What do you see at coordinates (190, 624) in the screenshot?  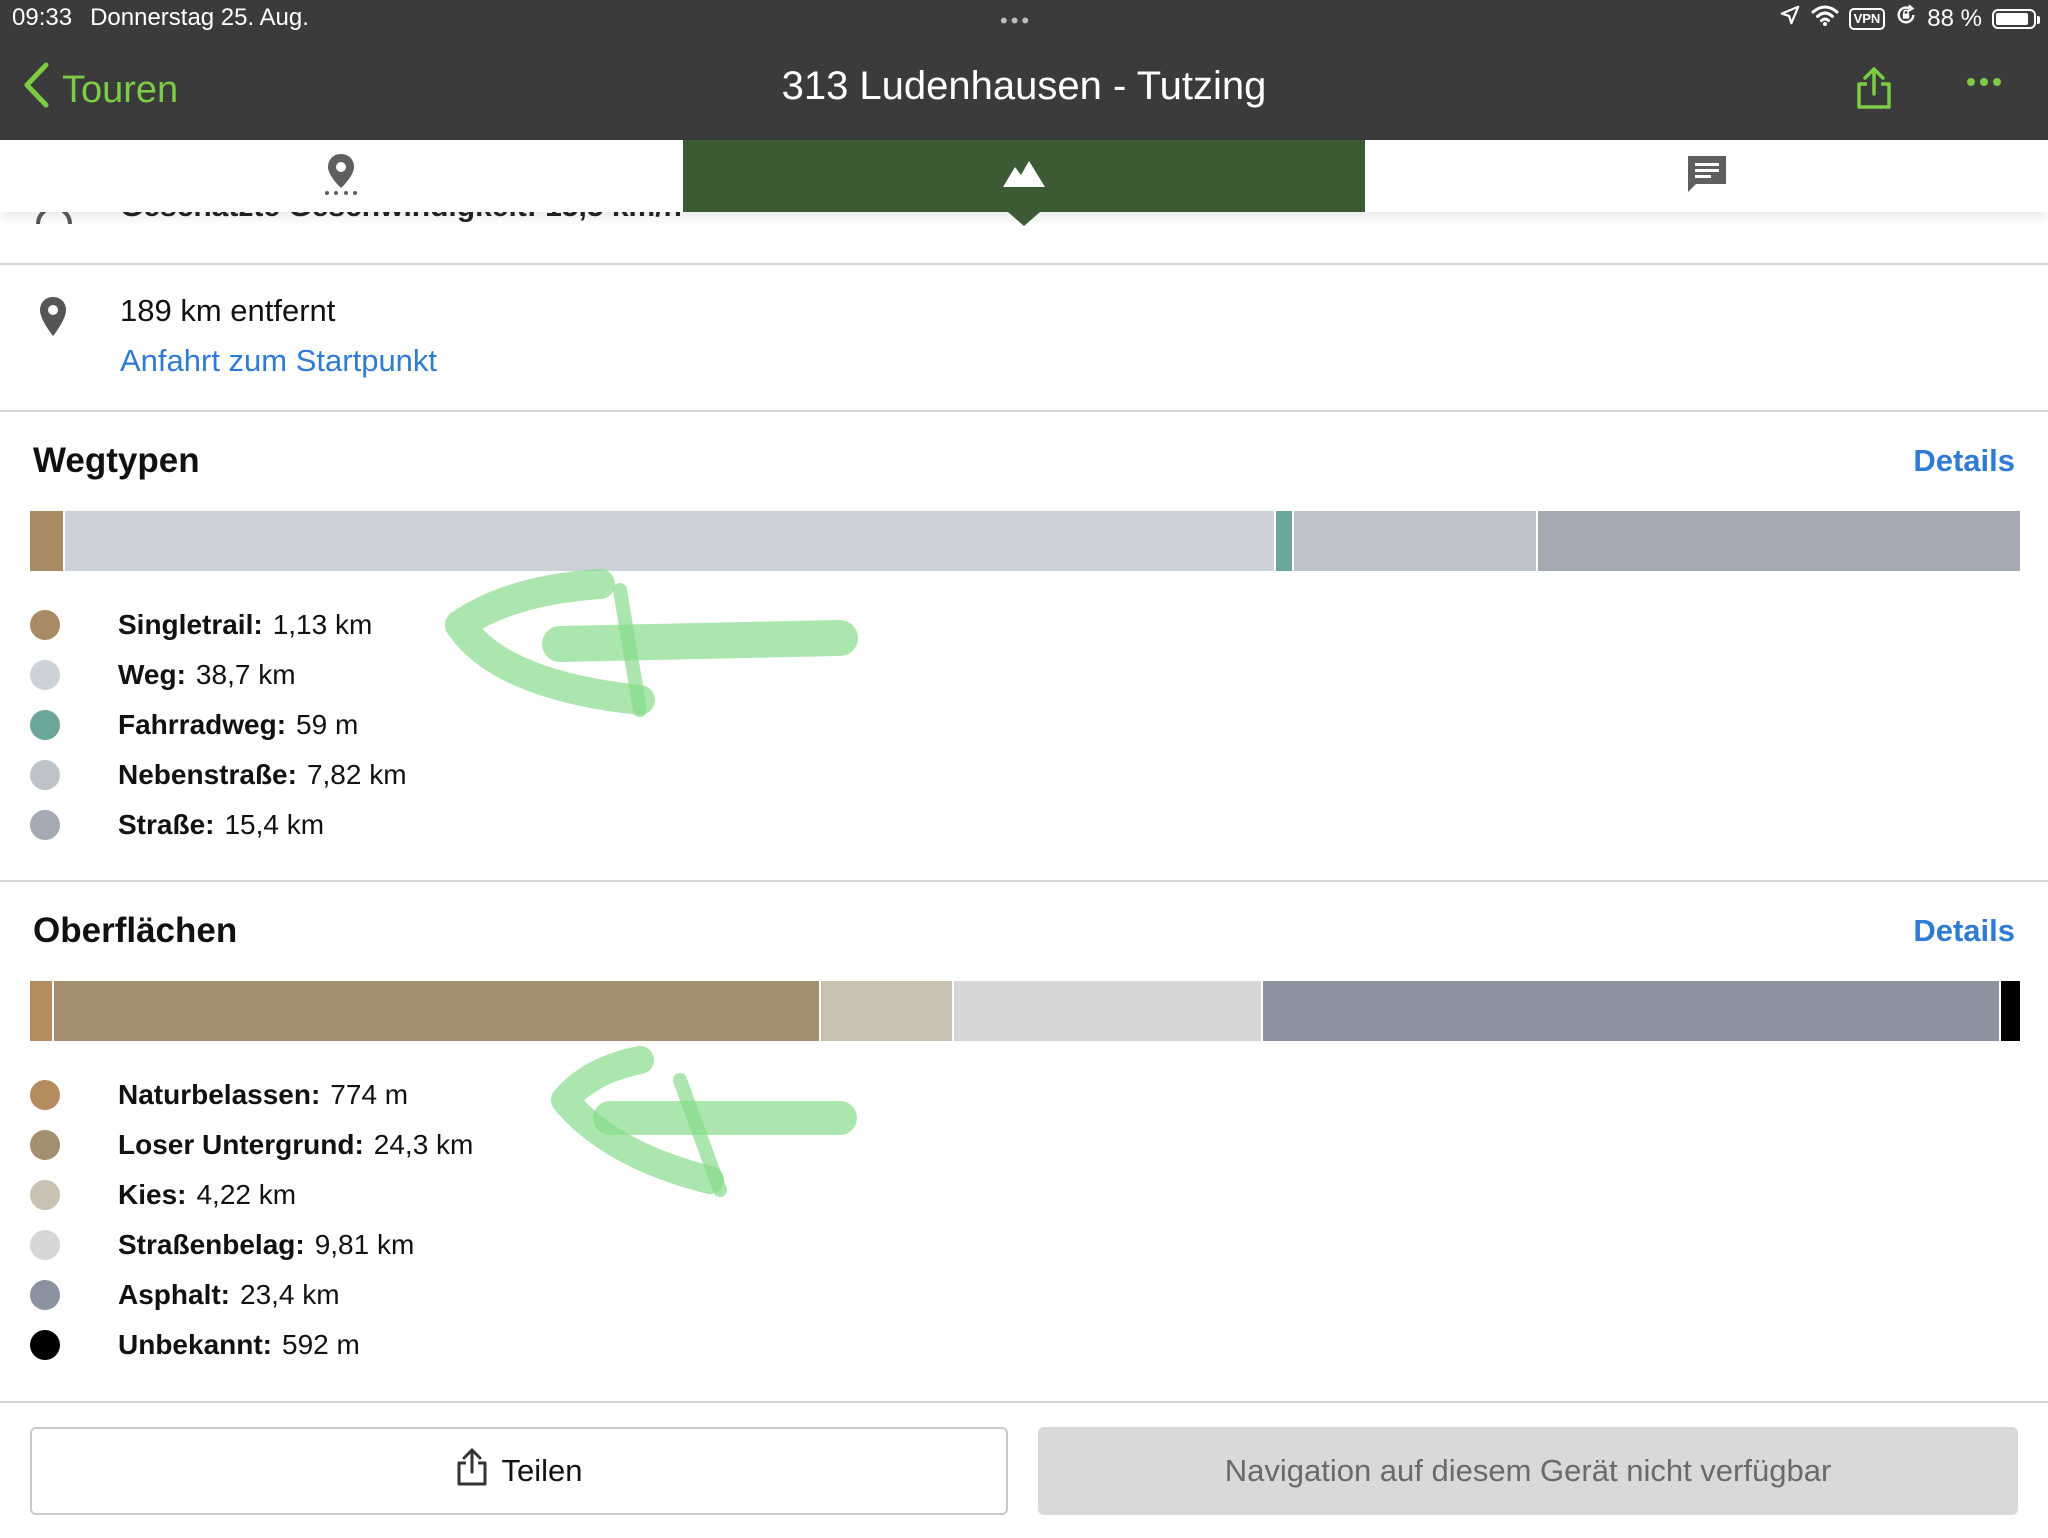 I see `legend-label: Singletrail:` at bounding box center [190, 624].